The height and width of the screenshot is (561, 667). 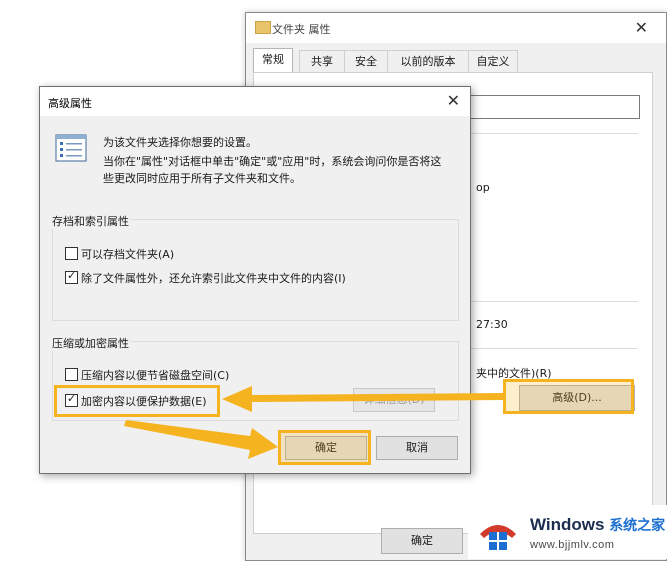 I want to click on watermark-brand-en: Windows, so click(x=567, y=524).